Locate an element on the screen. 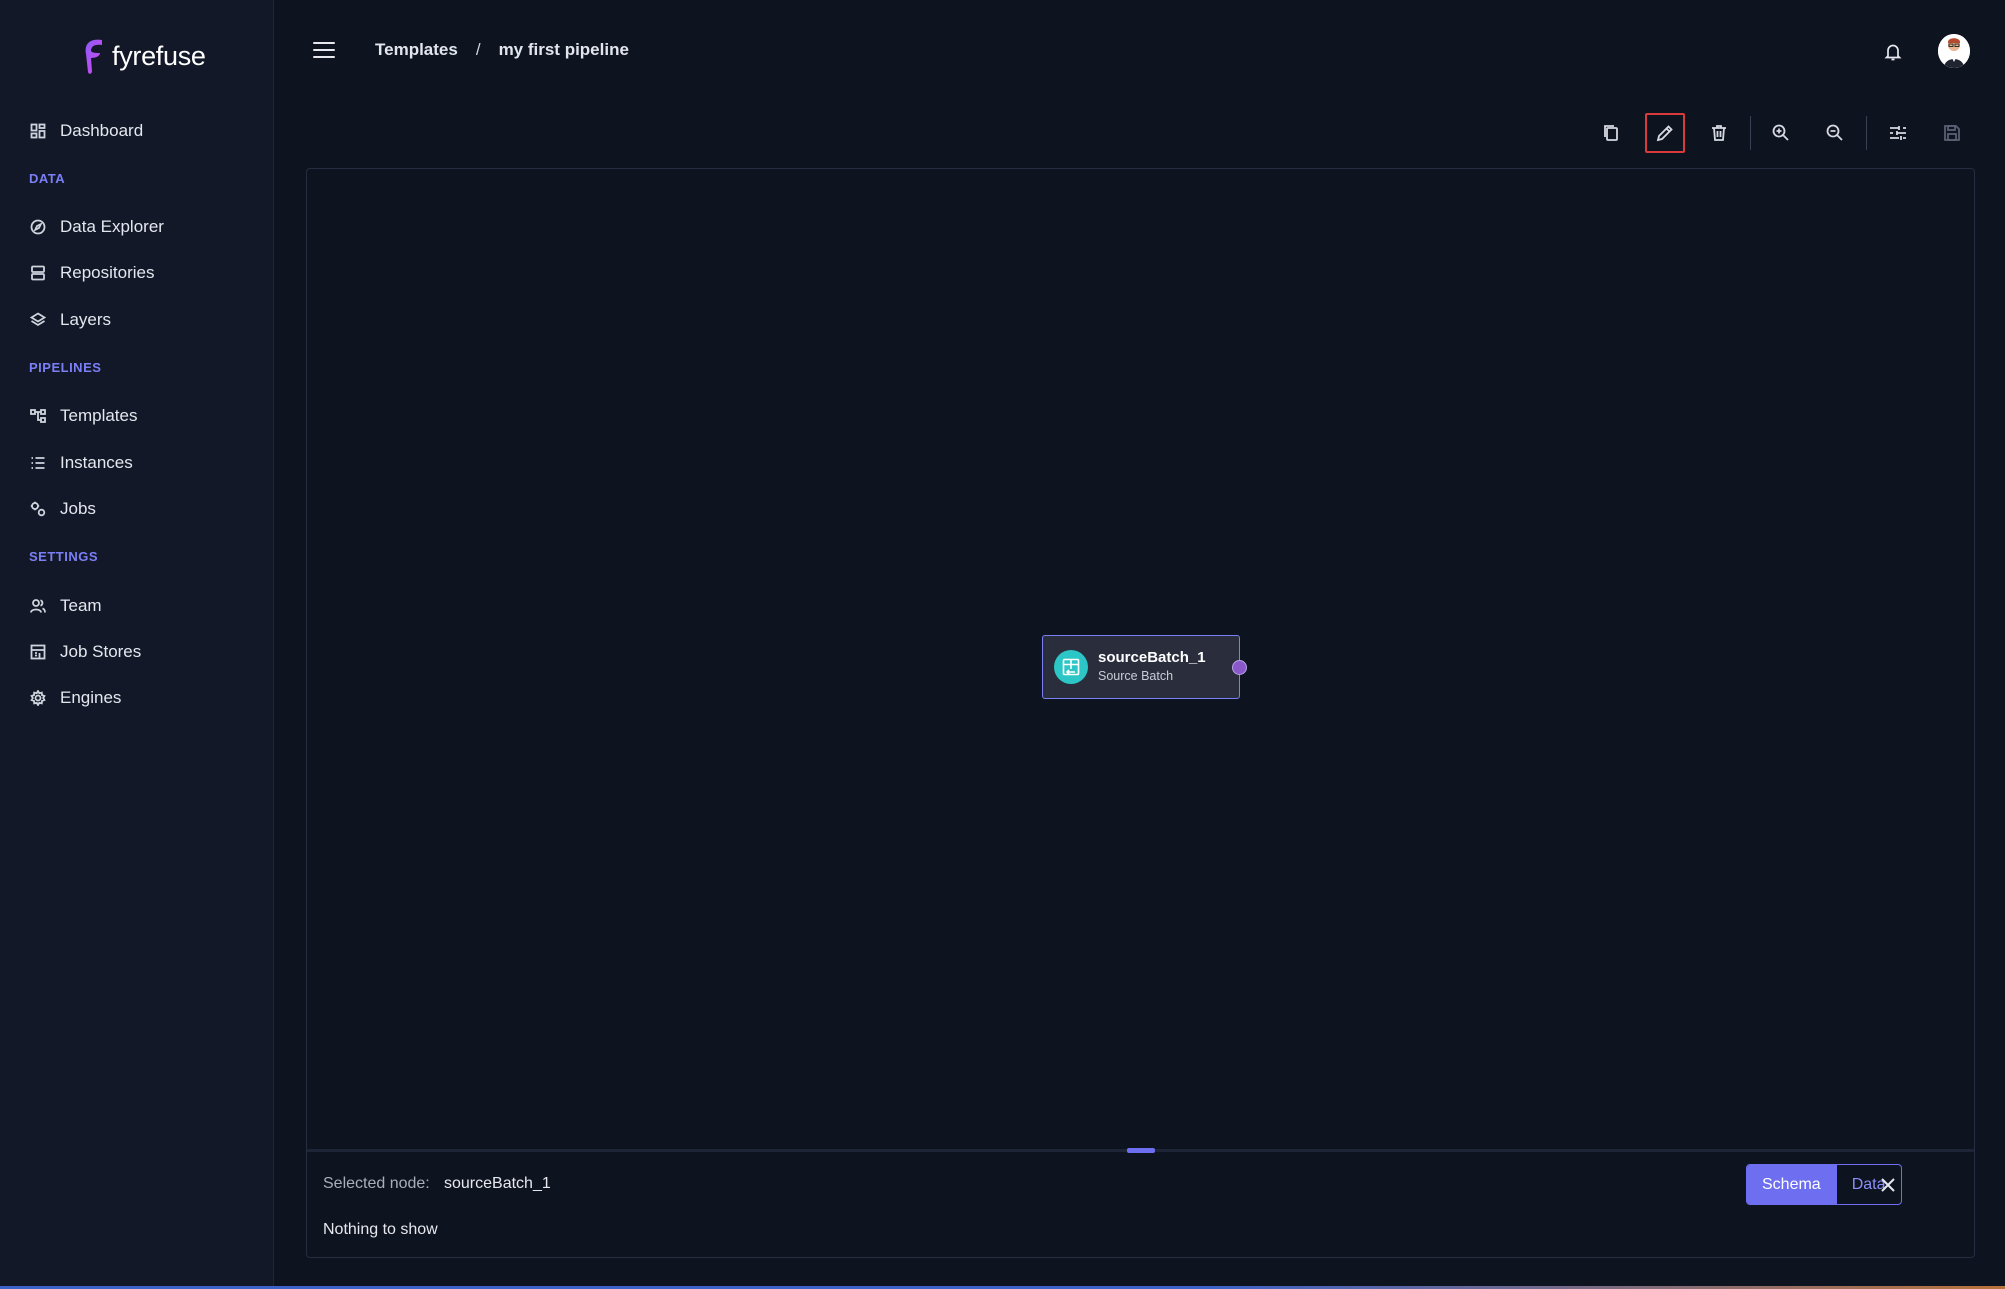  sidebar-item-label: Dashboard is located at coordinates (102, 130).